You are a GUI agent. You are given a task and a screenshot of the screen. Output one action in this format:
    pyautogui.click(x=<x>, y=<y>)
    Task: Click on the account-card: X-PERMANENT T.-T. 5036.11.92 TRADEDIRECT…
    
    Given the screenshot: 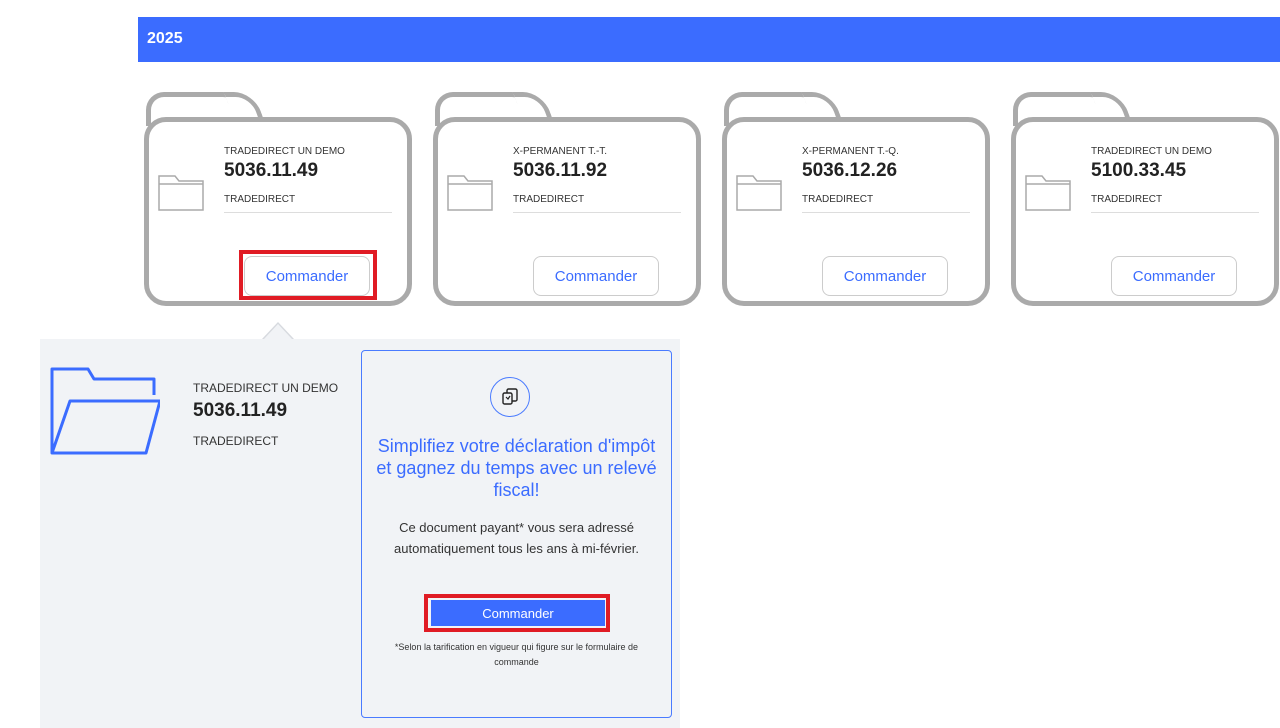 What is the action you would take?
    pyautogui.click(x=567, y=199)
    